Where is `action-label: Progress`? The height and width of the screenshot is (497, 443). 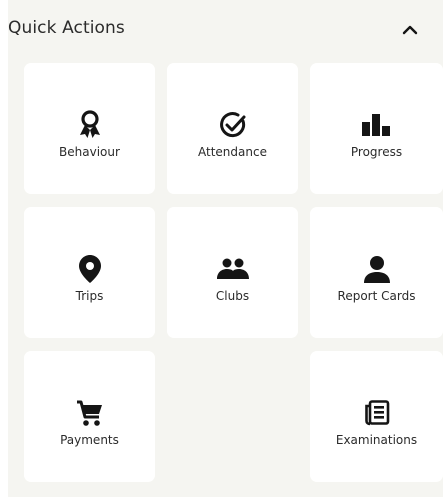
action-label: Progress is located at coordinates (376, 152).